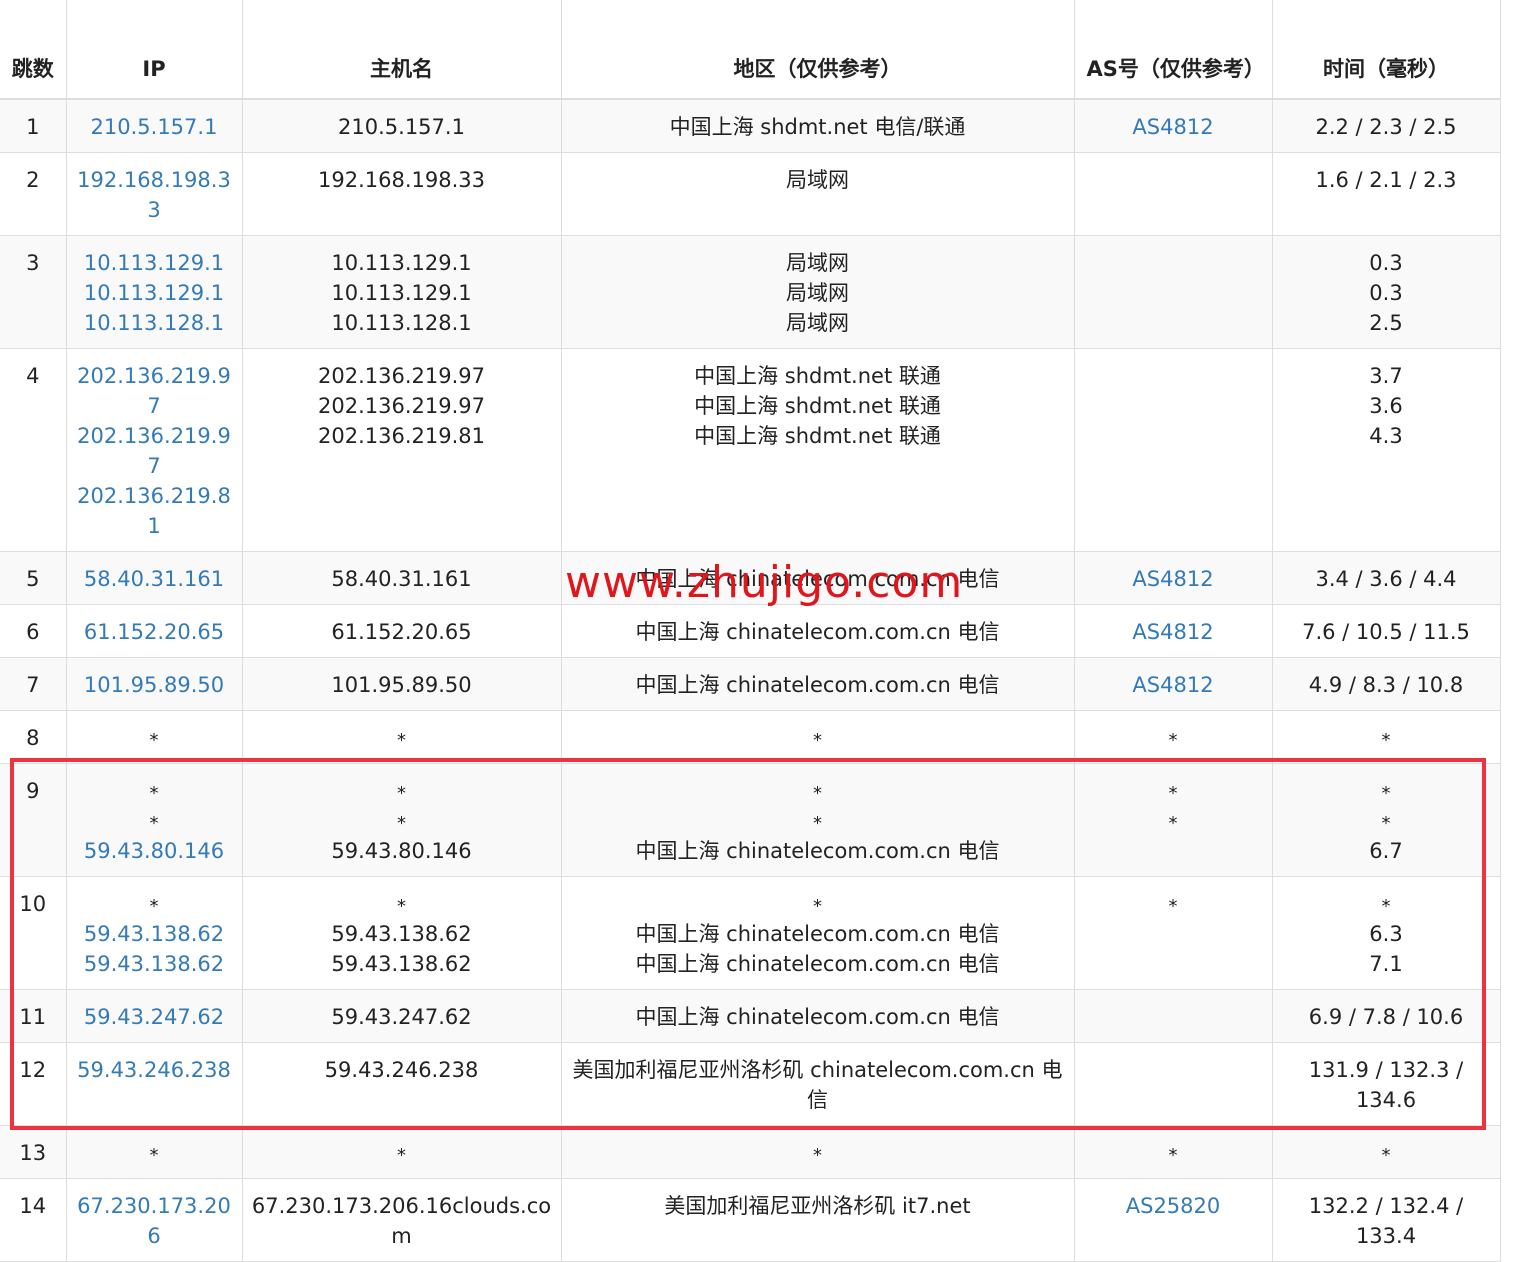 The width and height of the screenshot is (1514, 1262). I want to click on host-cell: * * 59.43.80.146, so click(402, 820).